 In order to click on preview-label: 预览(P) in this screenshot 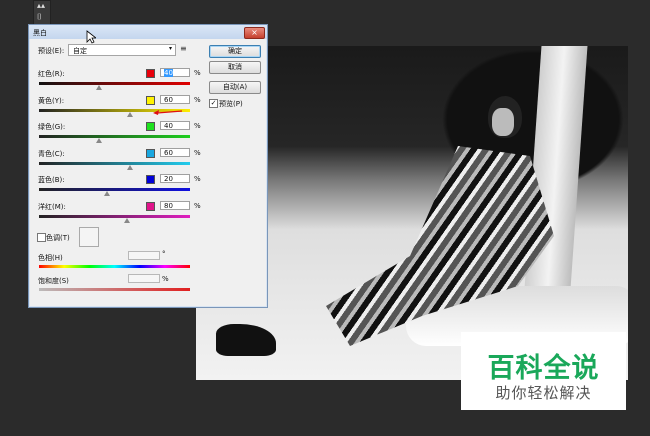, I will do `click(231, 104)`.